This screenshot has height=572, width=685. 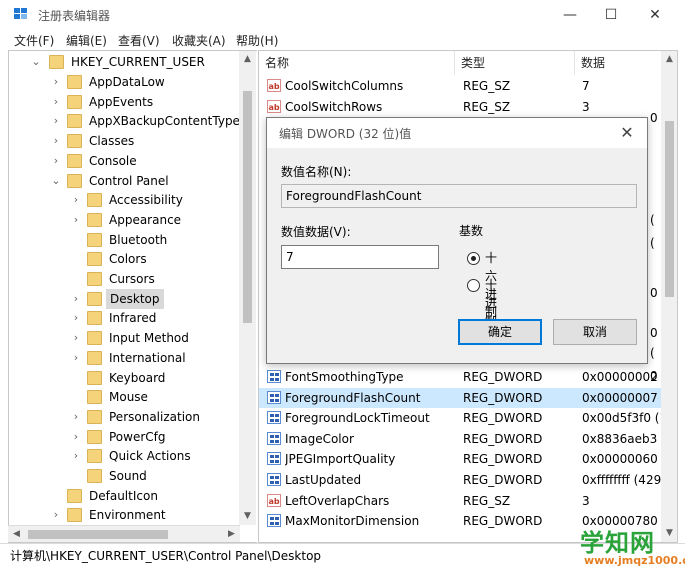 I want to click on list-vertical-scrollbar: ▲ ▼, so click(x=669, y=296).